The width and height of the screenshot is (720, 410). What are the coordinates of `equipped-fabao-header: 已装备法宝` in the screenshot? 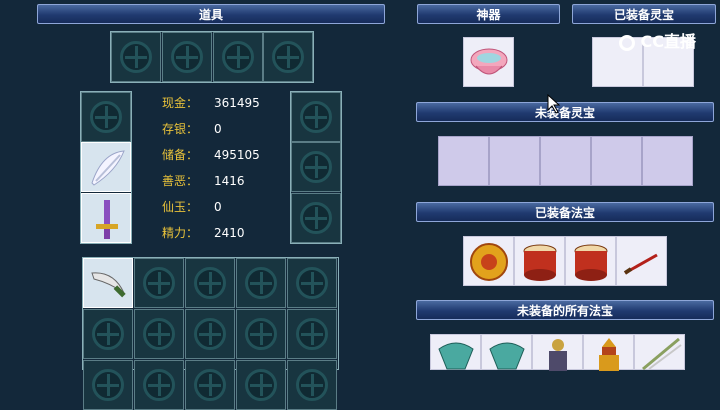 It's located at (565, 212).